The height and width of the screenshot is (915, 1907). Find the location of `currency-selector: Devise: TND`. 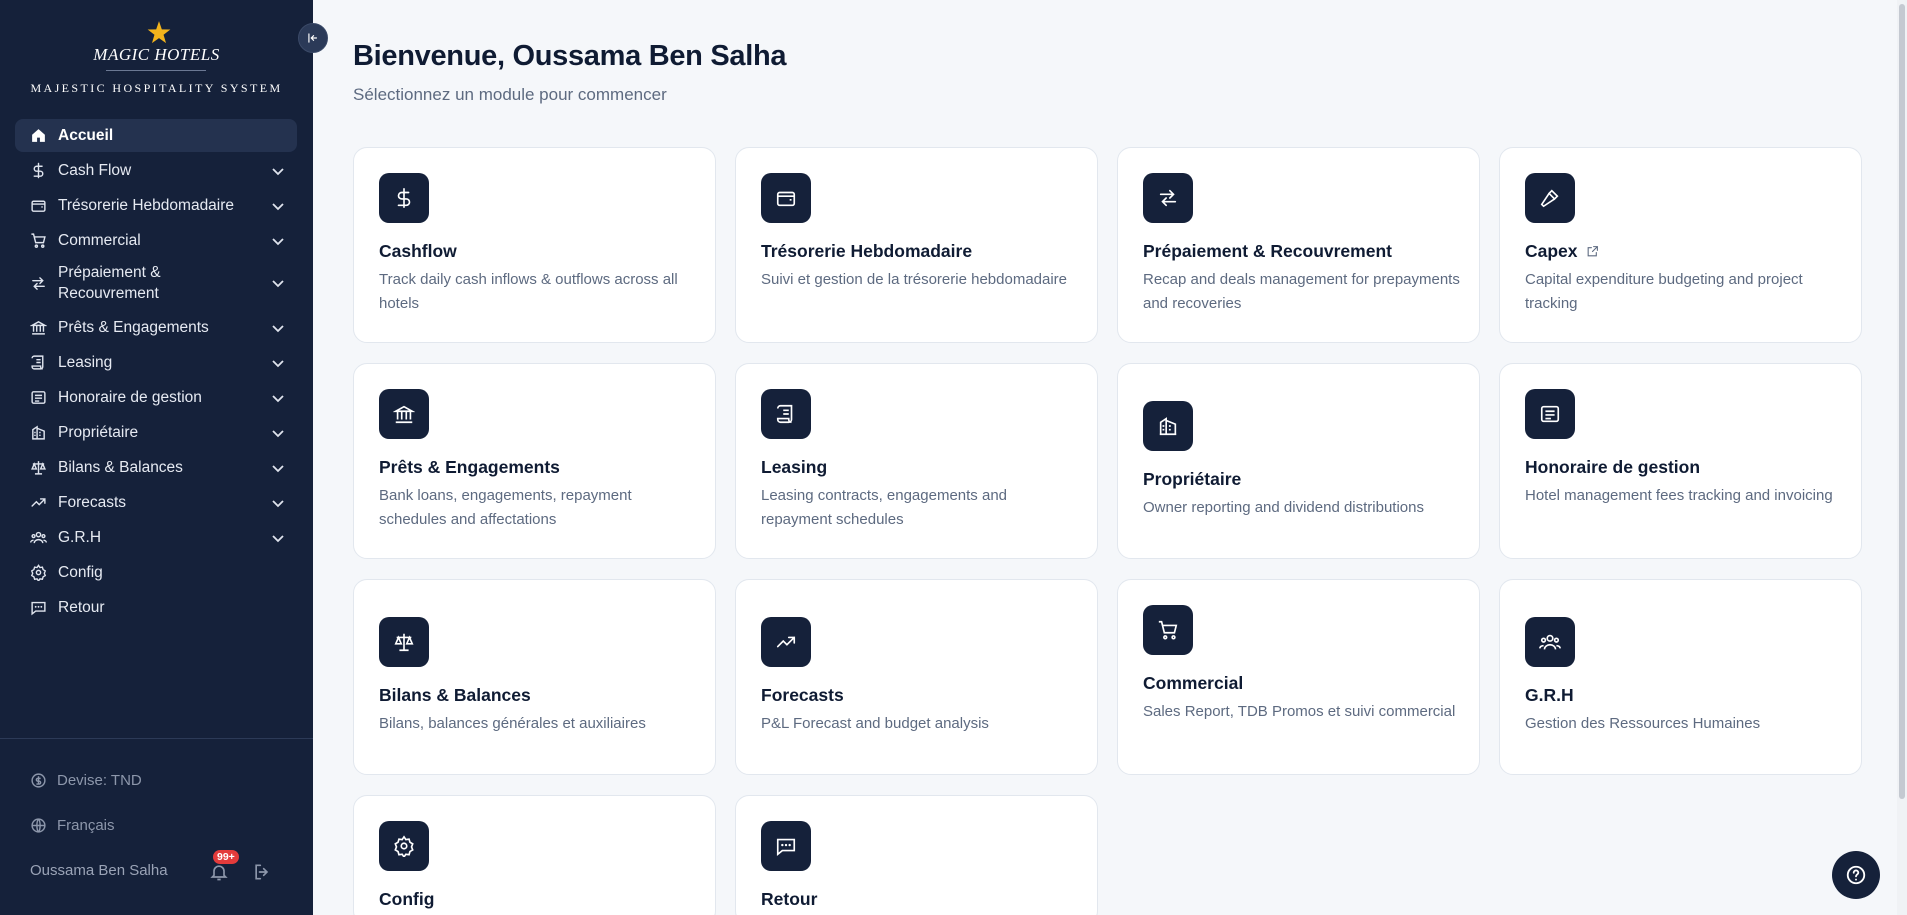

currency-selector: Devise: TND is located at coordinates (86, 780).